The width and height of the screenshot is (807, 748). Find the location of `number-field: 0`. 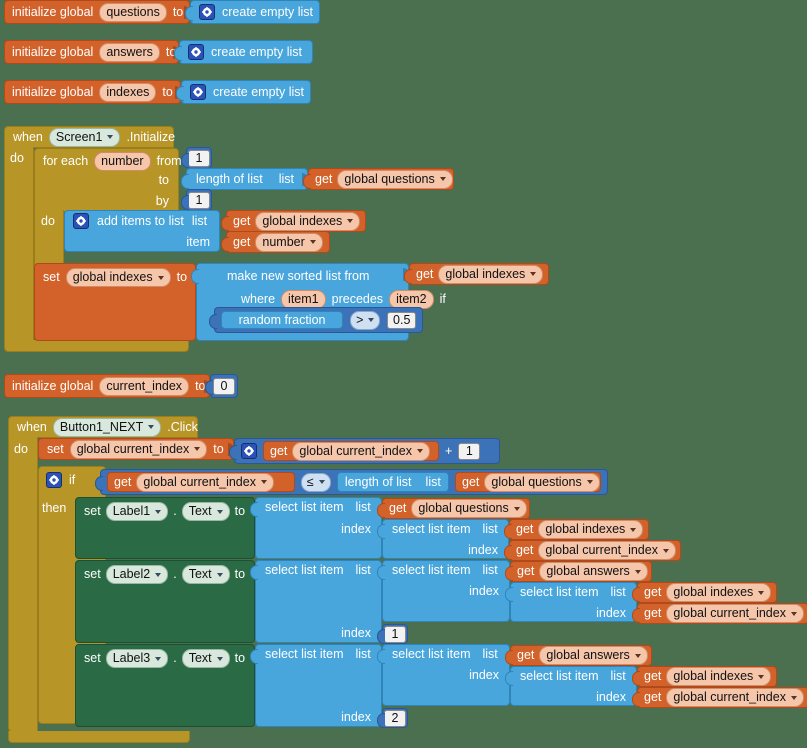

number-field: 0 is located at coordinates (224, 386).